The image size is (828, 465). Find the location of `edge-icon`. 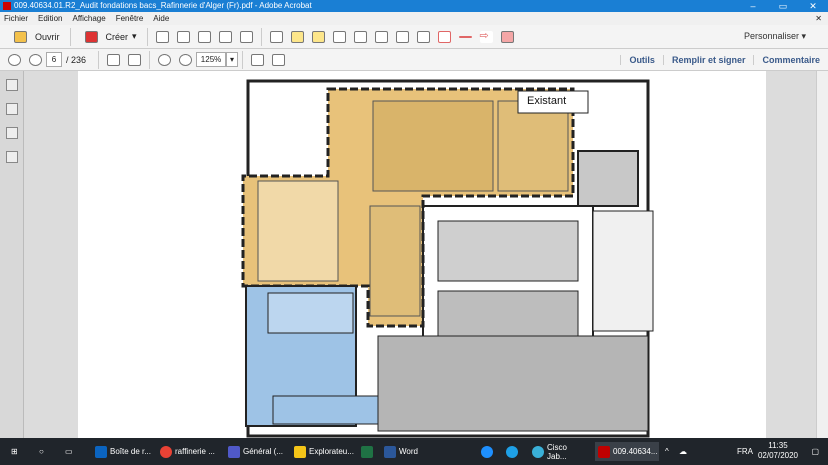

edge-icon is located at coordinates (512, 451).